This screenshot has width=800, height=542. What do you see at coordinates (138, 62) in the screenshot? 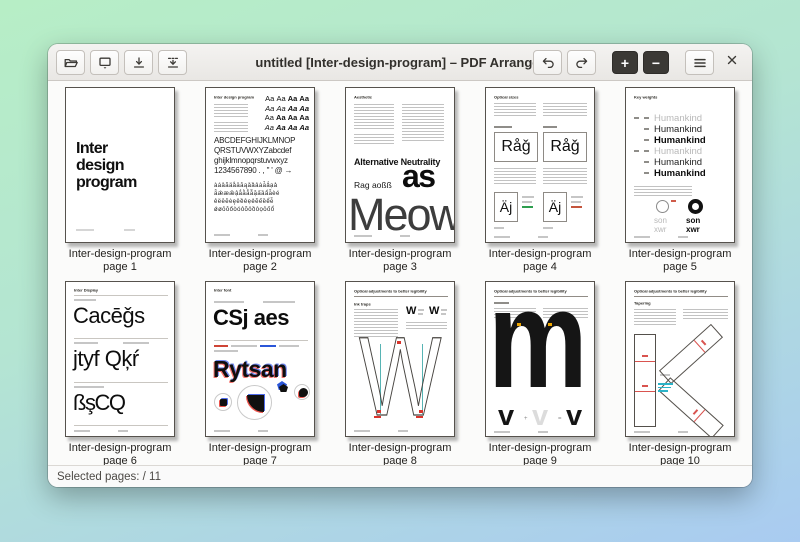
I see `import-button` at bounding box center [138, 62].